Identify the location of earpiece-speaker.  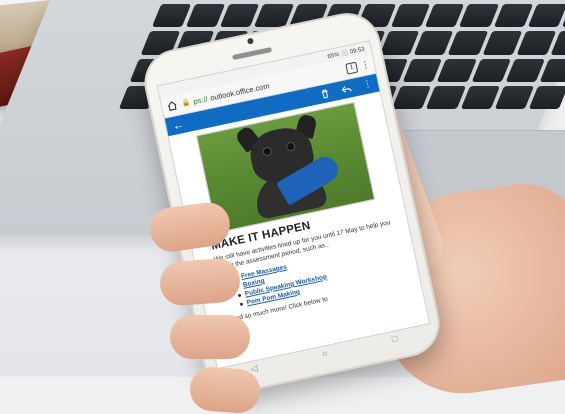
(252, 53).